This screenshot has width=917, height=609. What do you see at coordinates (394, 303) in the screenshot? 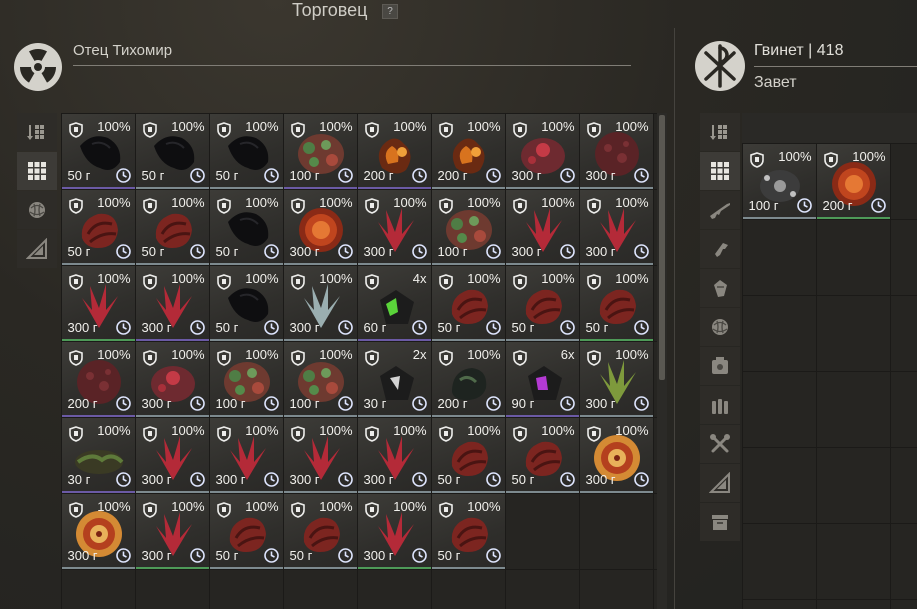
I see `item-slot: 4x 60 г` at bounding box center [394, 303].